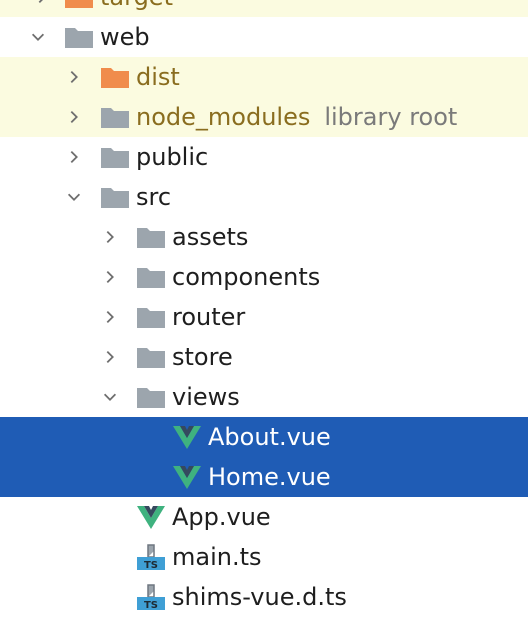  I want to click on tree-node-label: shims-vue.d.ts, so click(259, 597).